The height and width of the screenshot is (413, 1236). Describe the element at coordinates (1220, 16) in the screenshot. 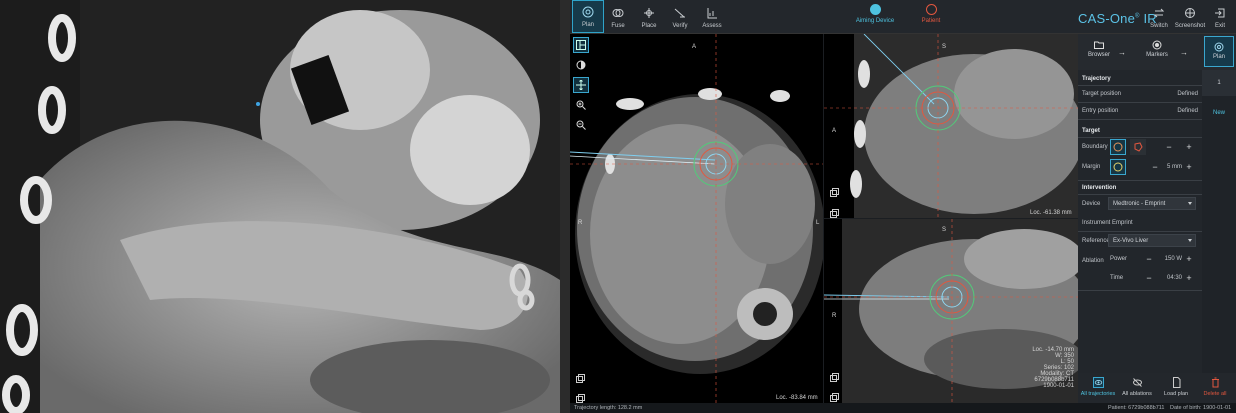

I see `action-exit: Exit` at that location.